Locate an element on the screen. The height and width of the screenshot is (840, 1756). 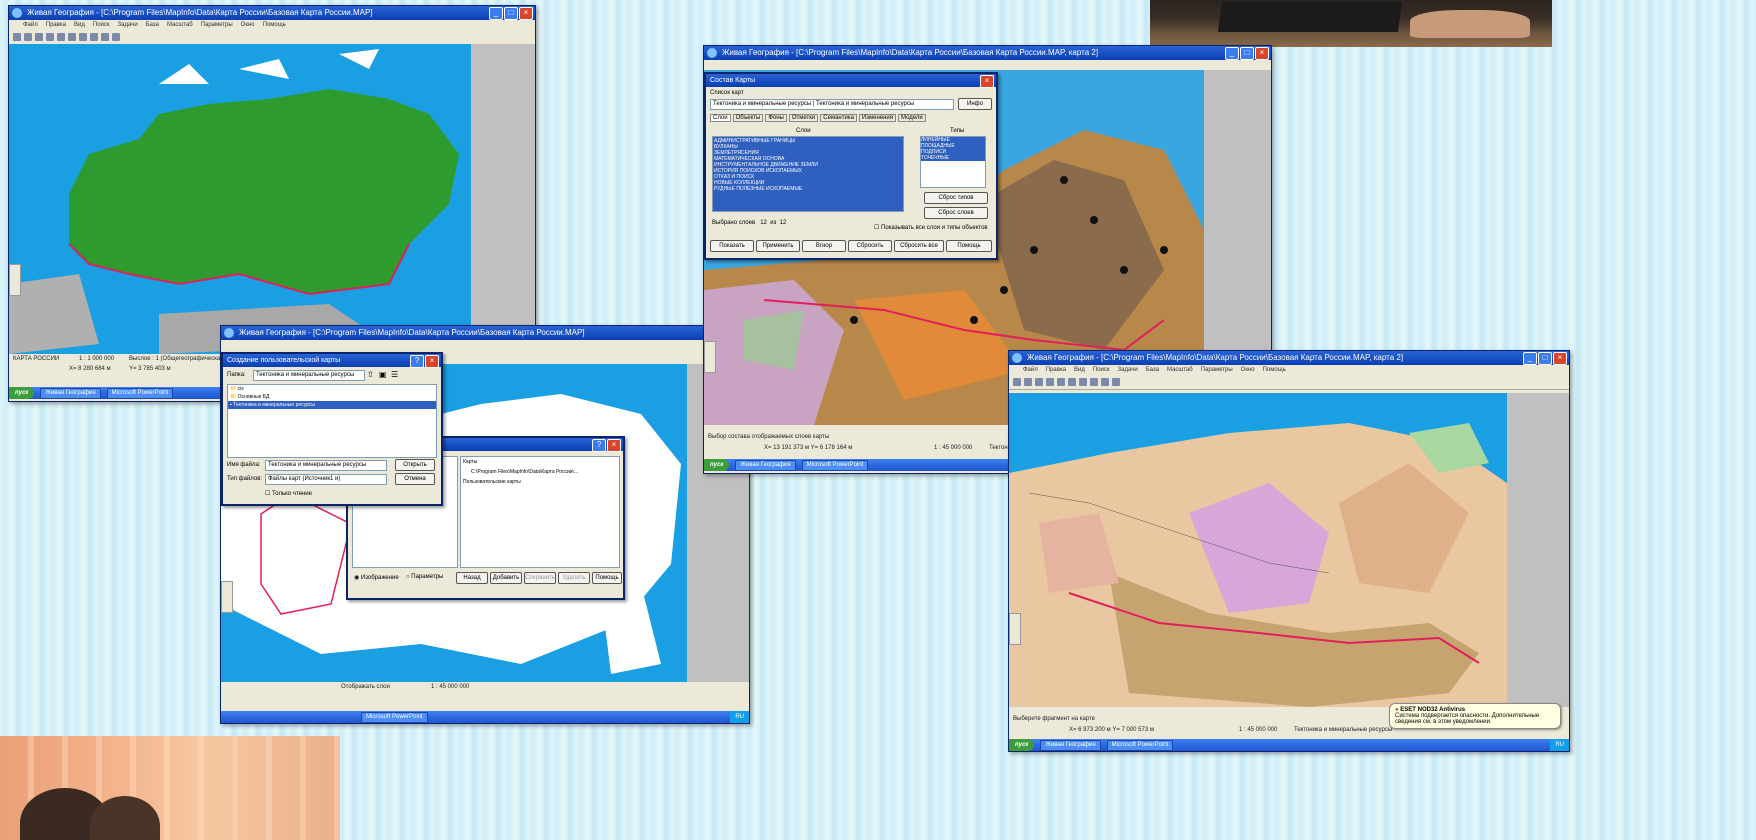
types-list: ЛИНЕЙНЫЕ ПЛОЩАДНЫЕ ПОДПИСИ ТОЧЕЧНЫЕ is located at coordinates (953, 162).